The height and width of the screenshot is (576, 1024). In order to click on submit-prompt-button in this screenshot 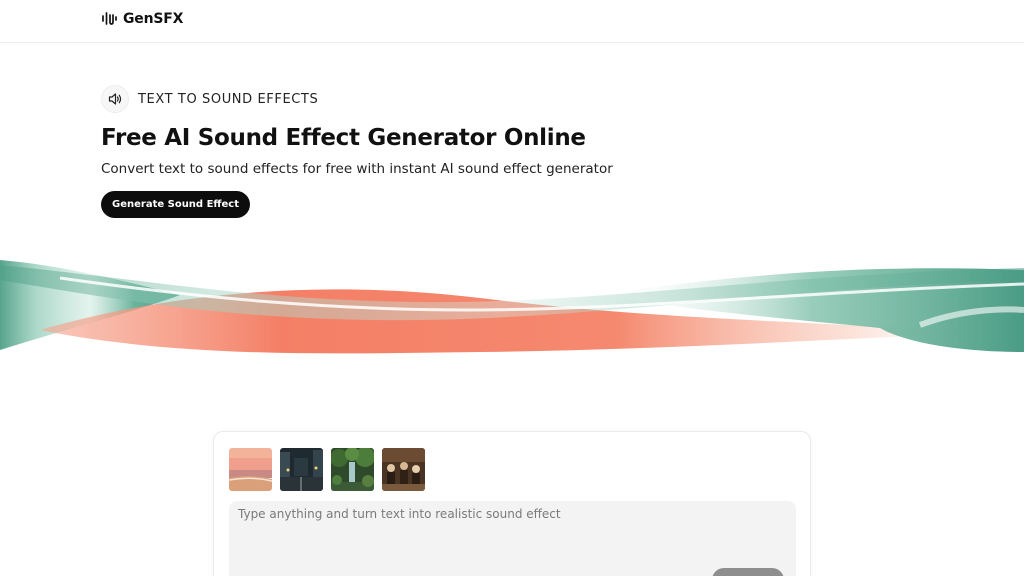, I will do `click(748, 572)`.